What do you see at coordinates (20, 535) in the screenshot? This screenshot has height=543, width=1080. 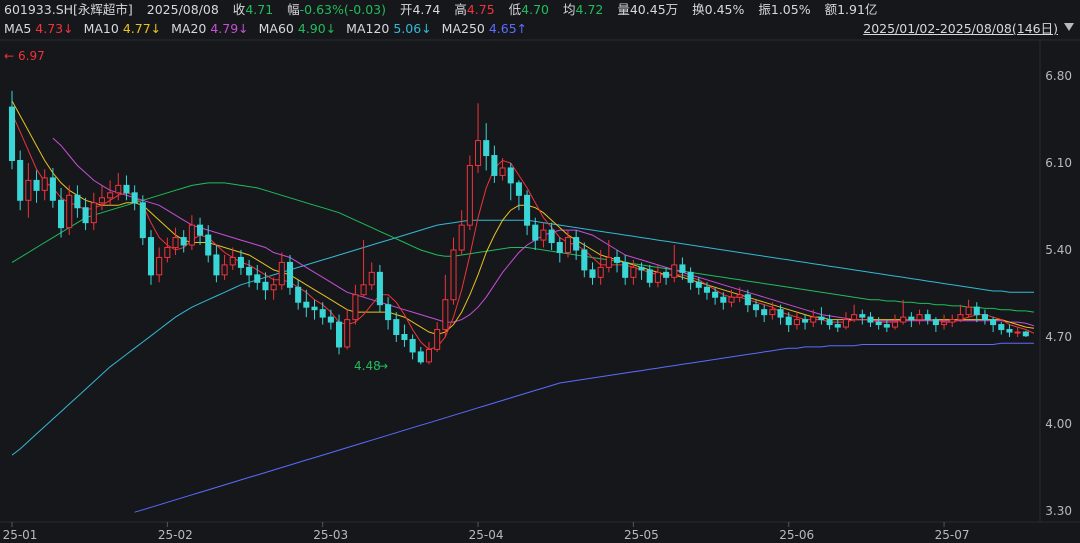 I see `x-tick-label: 25-01` at bounding box center [20, 535].